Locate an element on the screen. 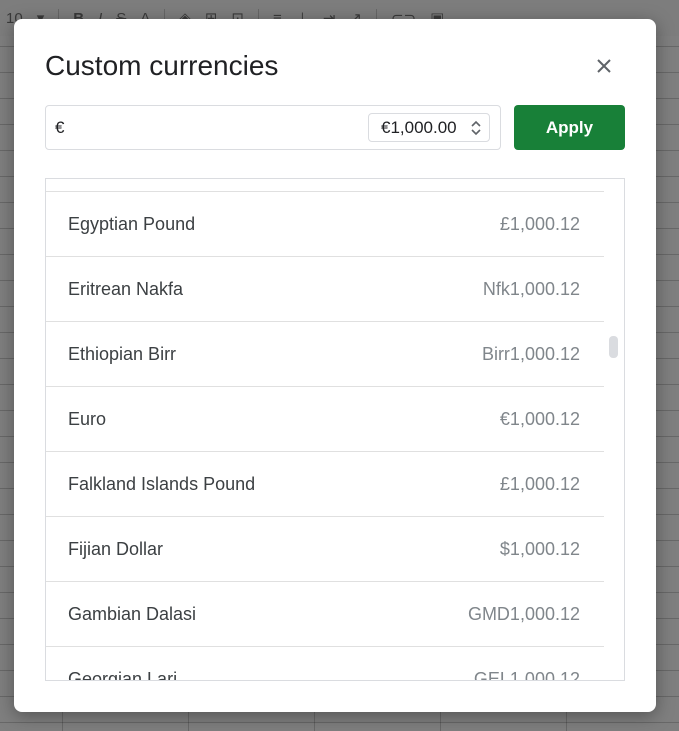 The width and height of the screenshot is (679, 731). currency-sample: Birr1,000.12 is located at coordinates (530, 353).